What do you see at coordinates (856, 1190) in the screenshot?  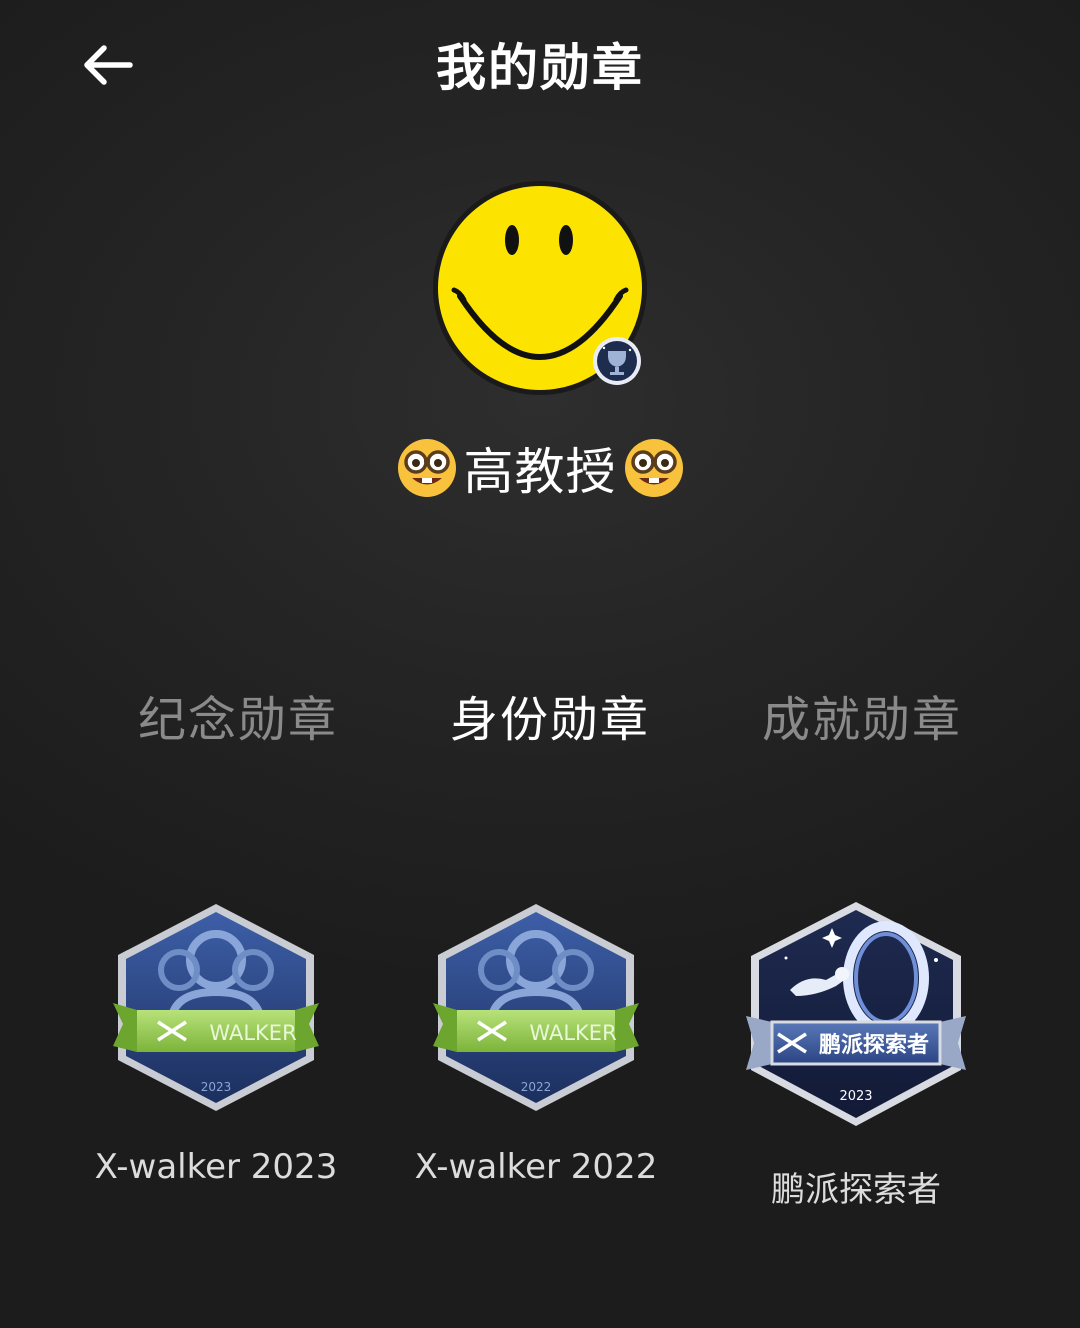 I see `badge-label: 鹏派探索者` at bounding box center [856, 1190].